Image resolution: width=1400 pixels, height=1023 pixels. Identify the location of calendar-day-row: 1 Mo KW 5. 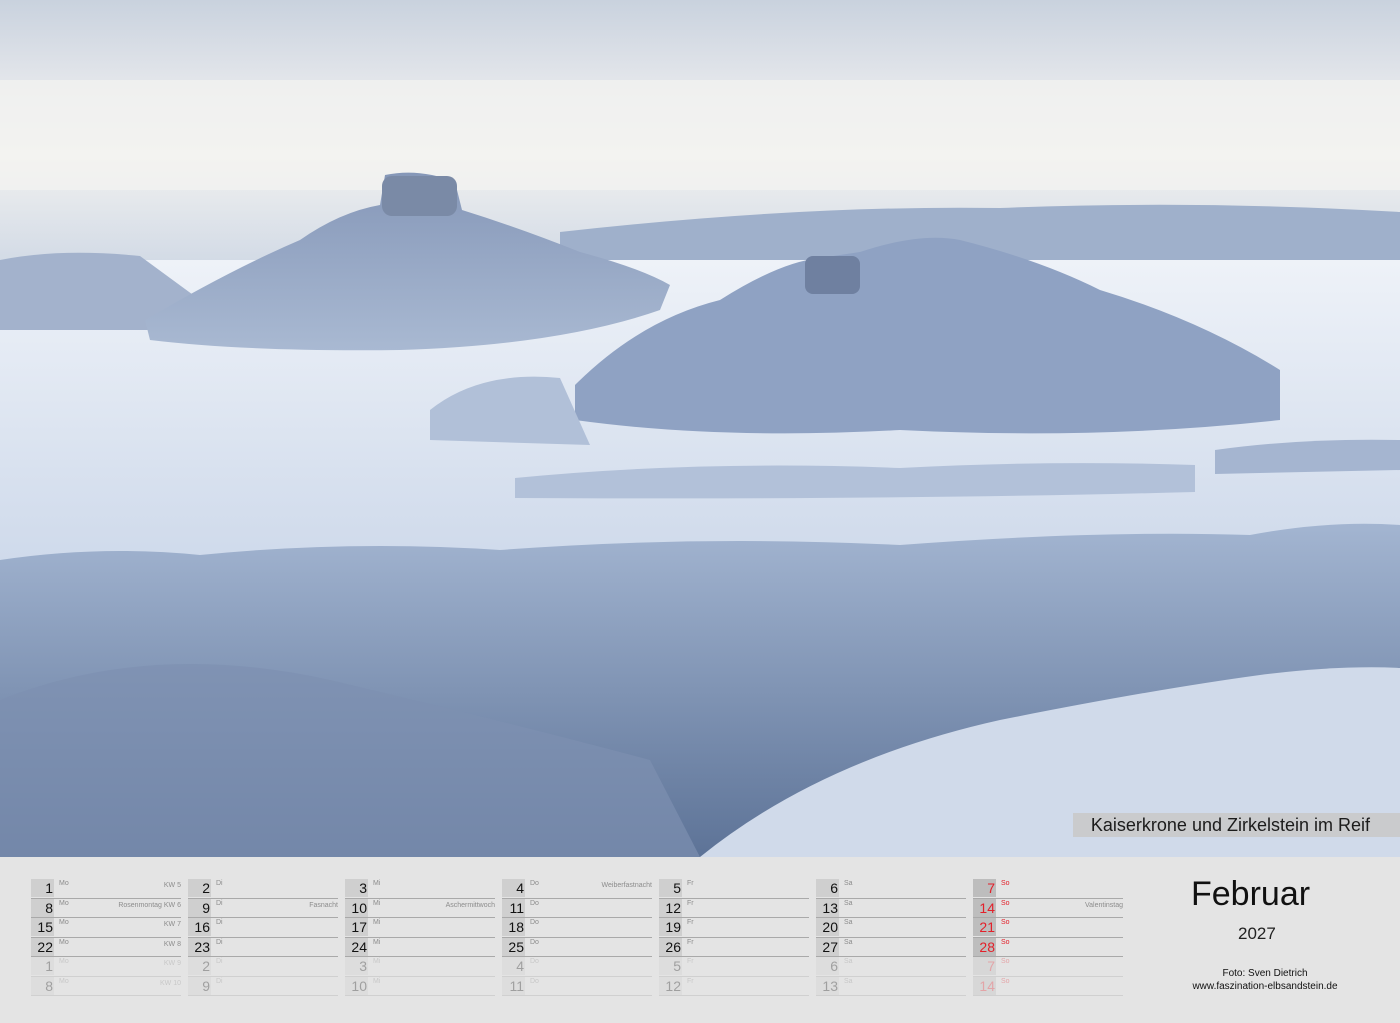
(106, 889).